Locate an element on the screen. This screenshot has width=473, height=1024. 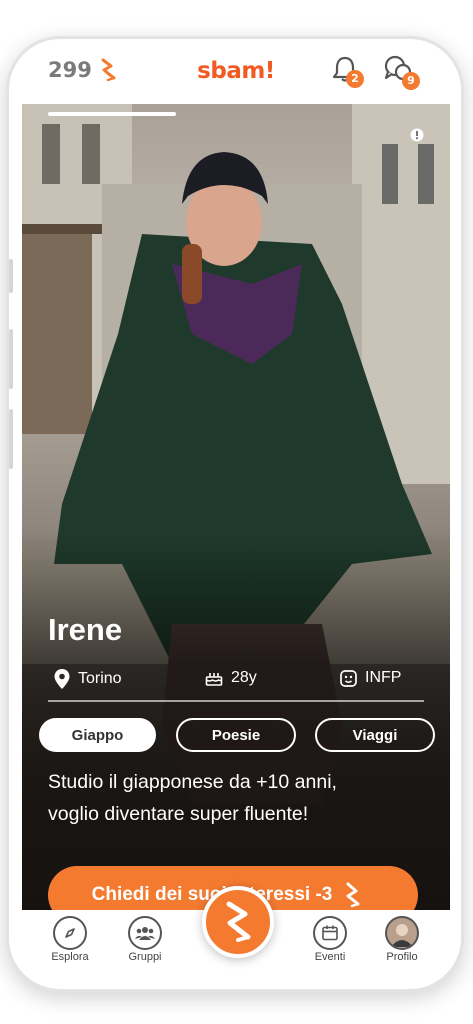
nav-profile-label: Profilo is located at coordinates (402, 957).